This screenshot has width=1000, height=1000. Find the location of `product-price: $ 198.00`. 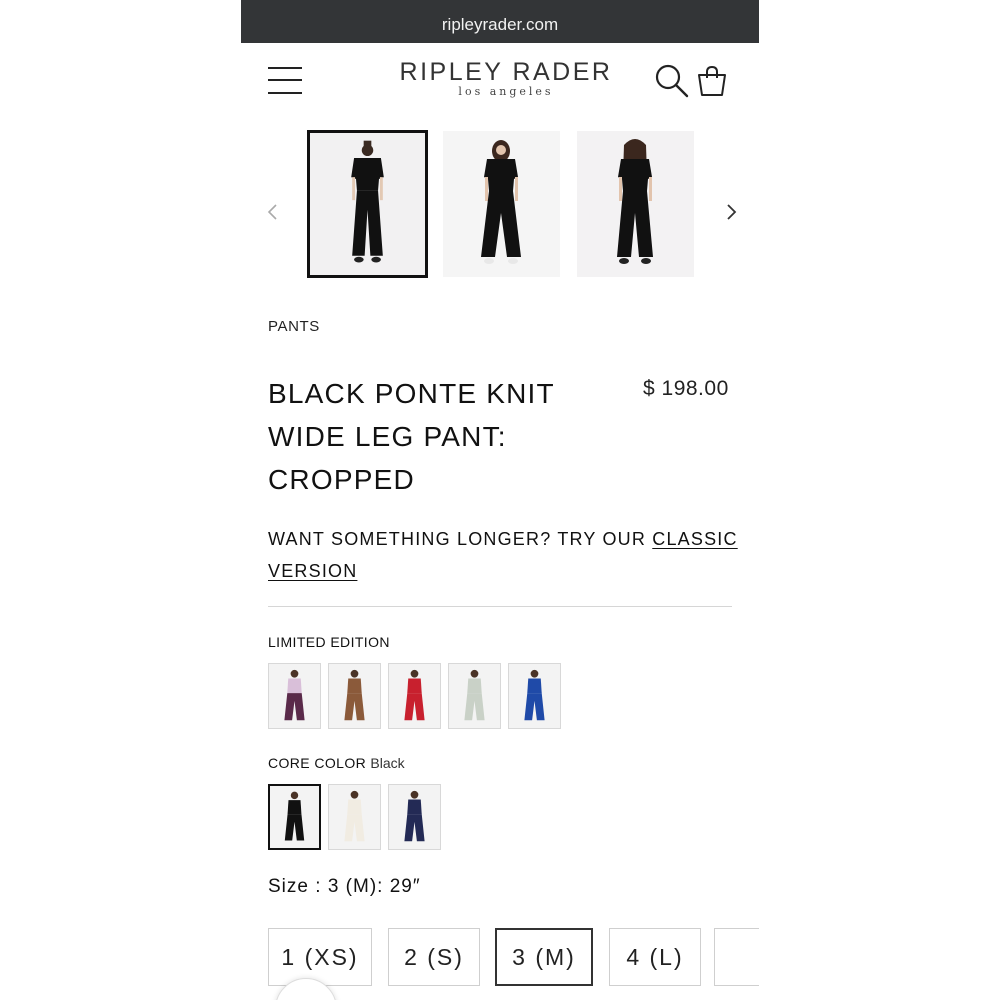

product-price: $ 198.00 is located at coordinates (686, 388).